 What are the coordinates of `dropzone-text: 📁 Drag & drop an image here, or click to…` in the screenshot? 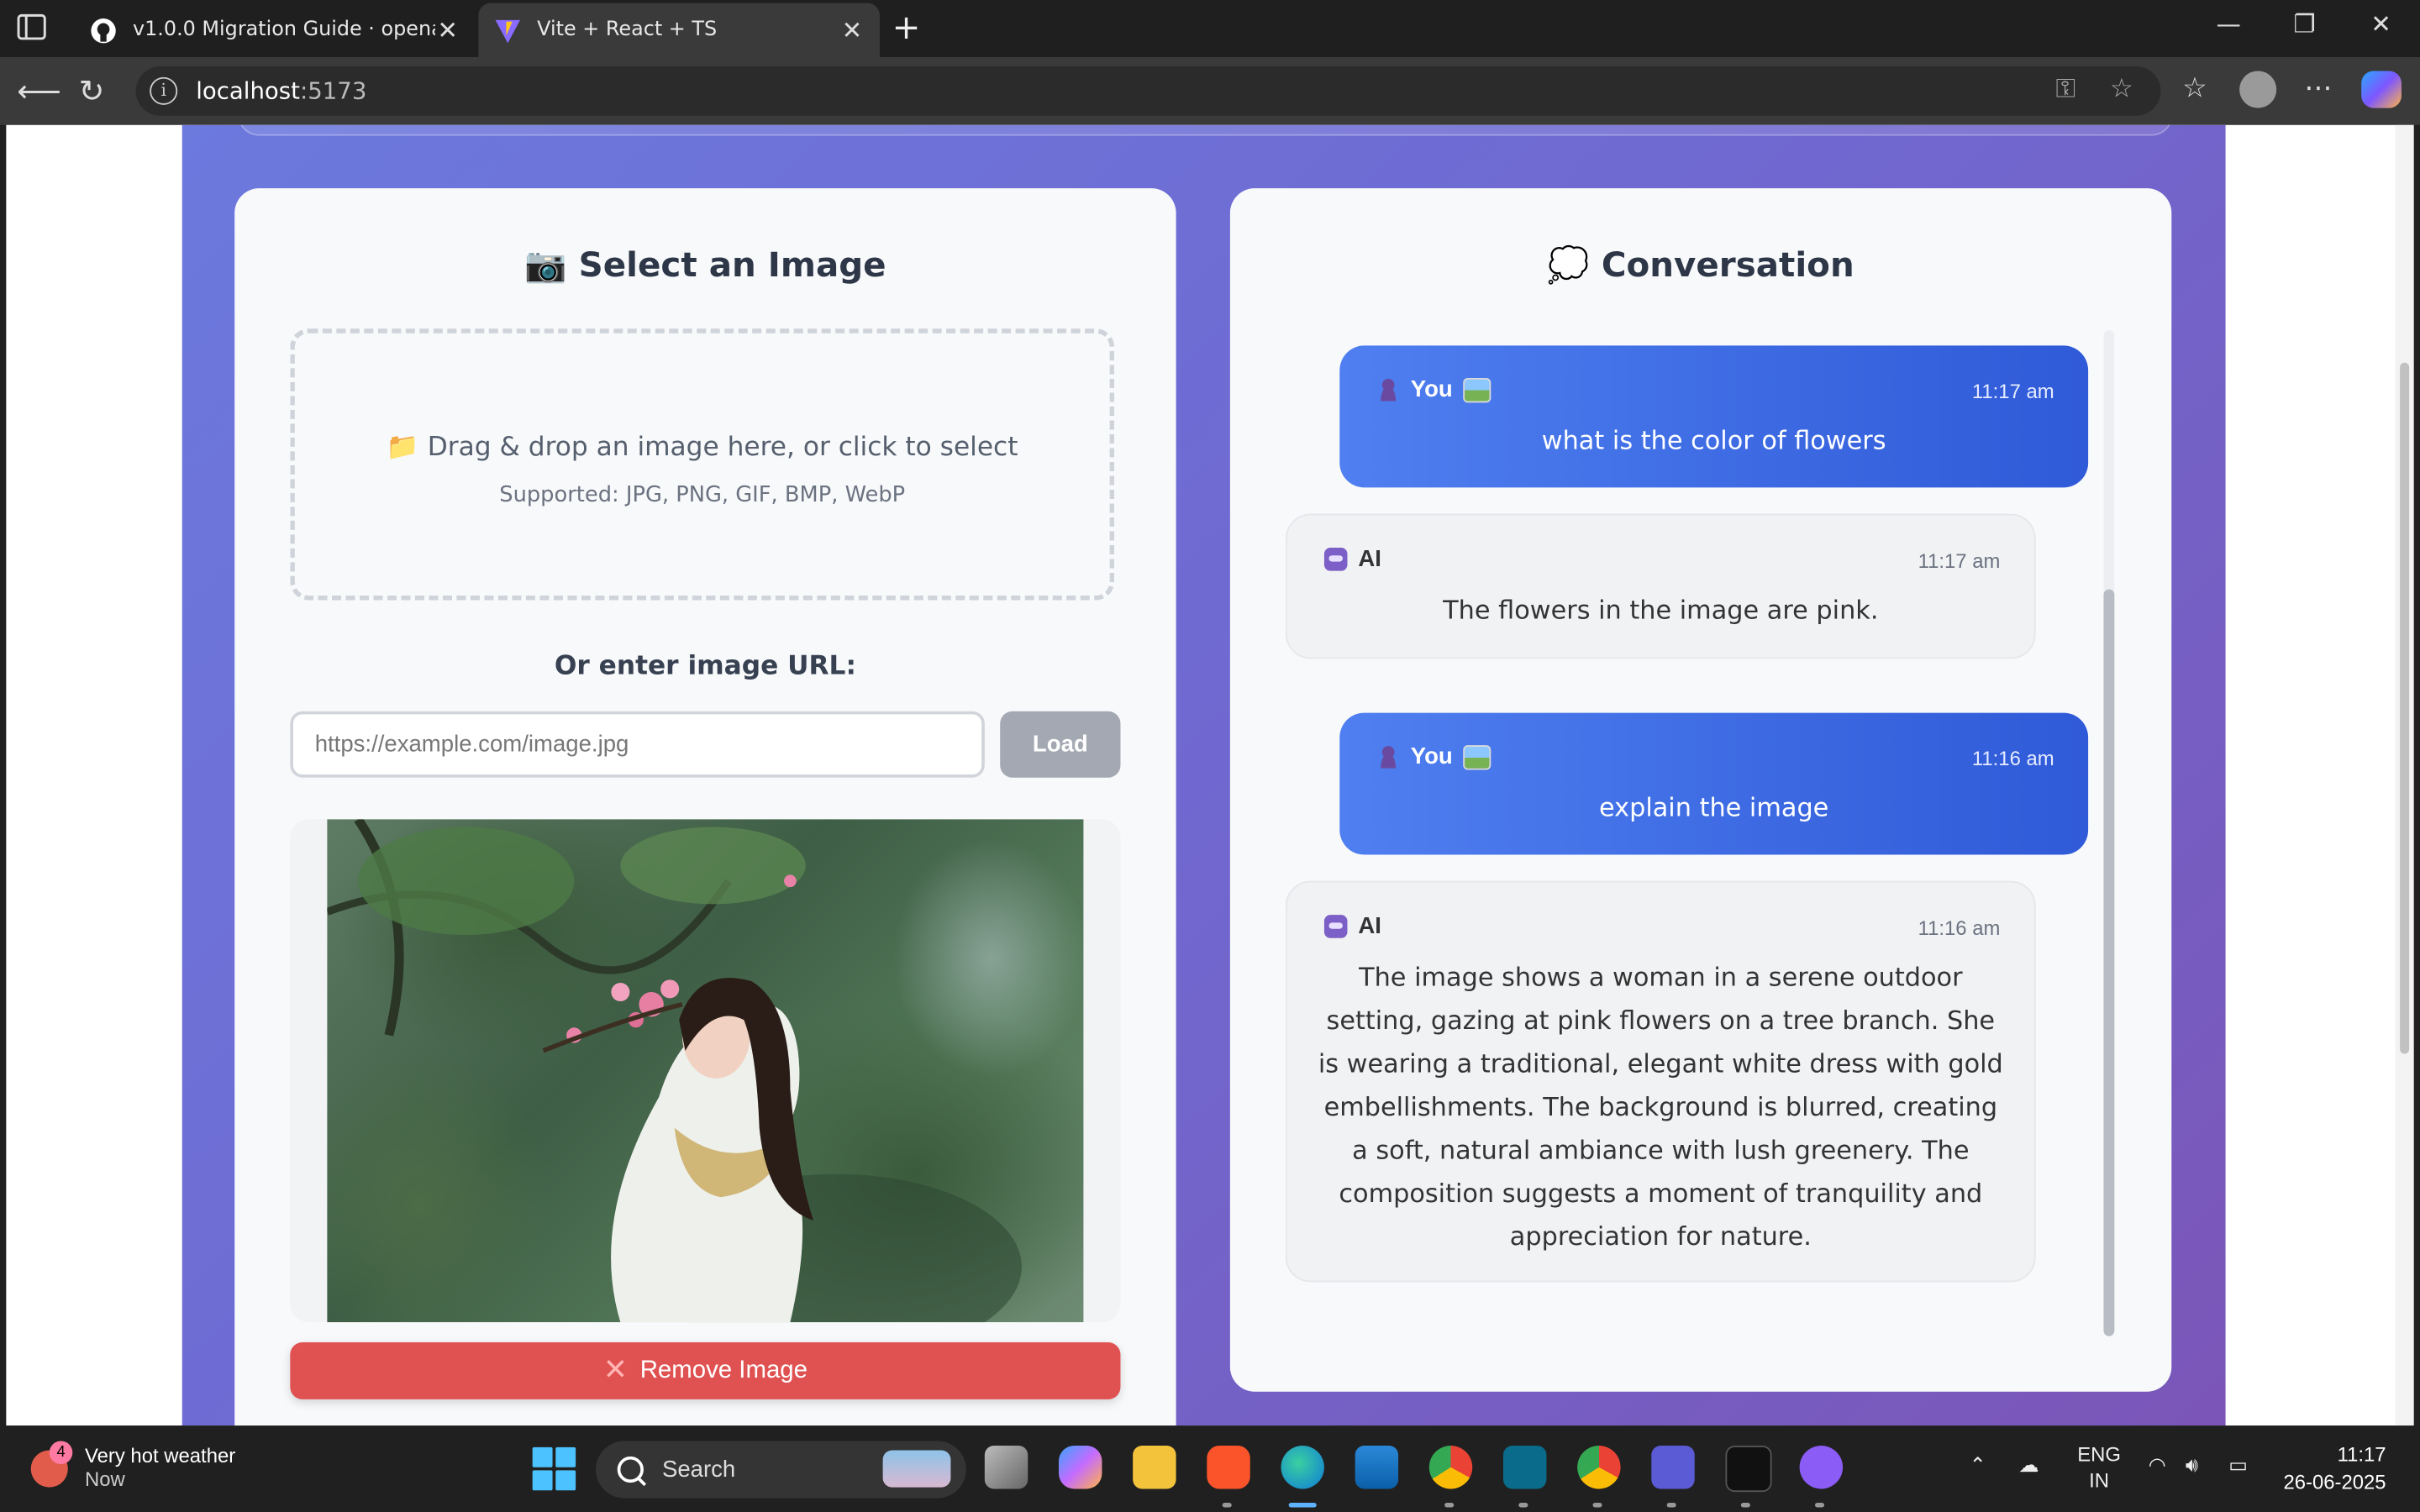 It's located at (702, 448).